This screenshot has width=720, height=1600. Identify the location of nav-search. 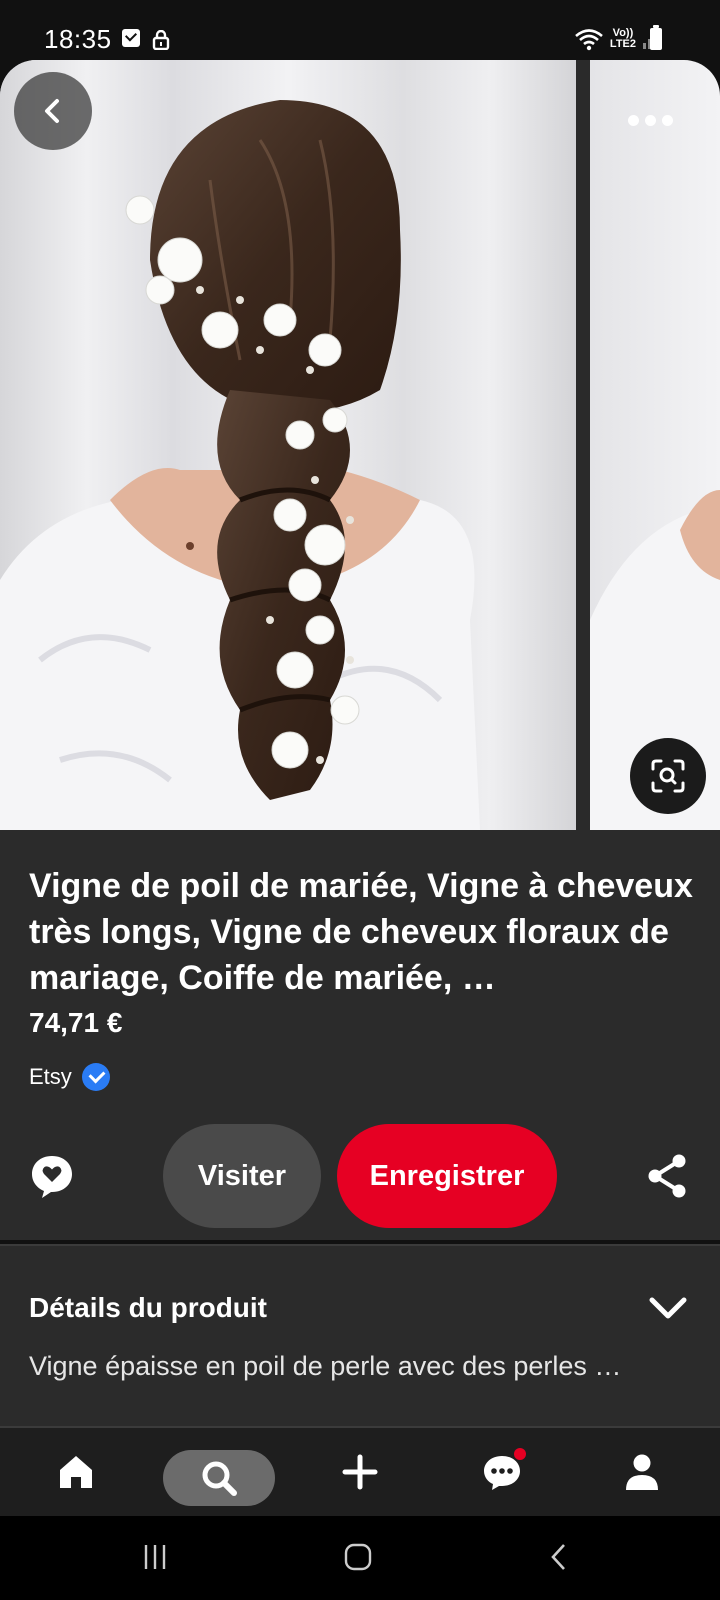
(219, 1478).